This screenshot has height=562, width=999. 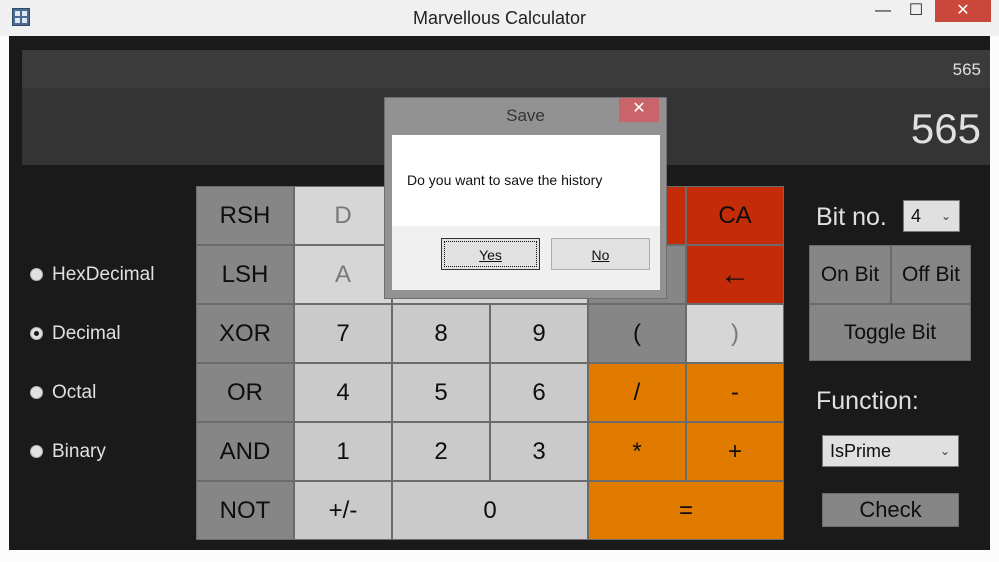 I want to click on dialog-message: Do you want to save the history, so click(x=505, y=180).